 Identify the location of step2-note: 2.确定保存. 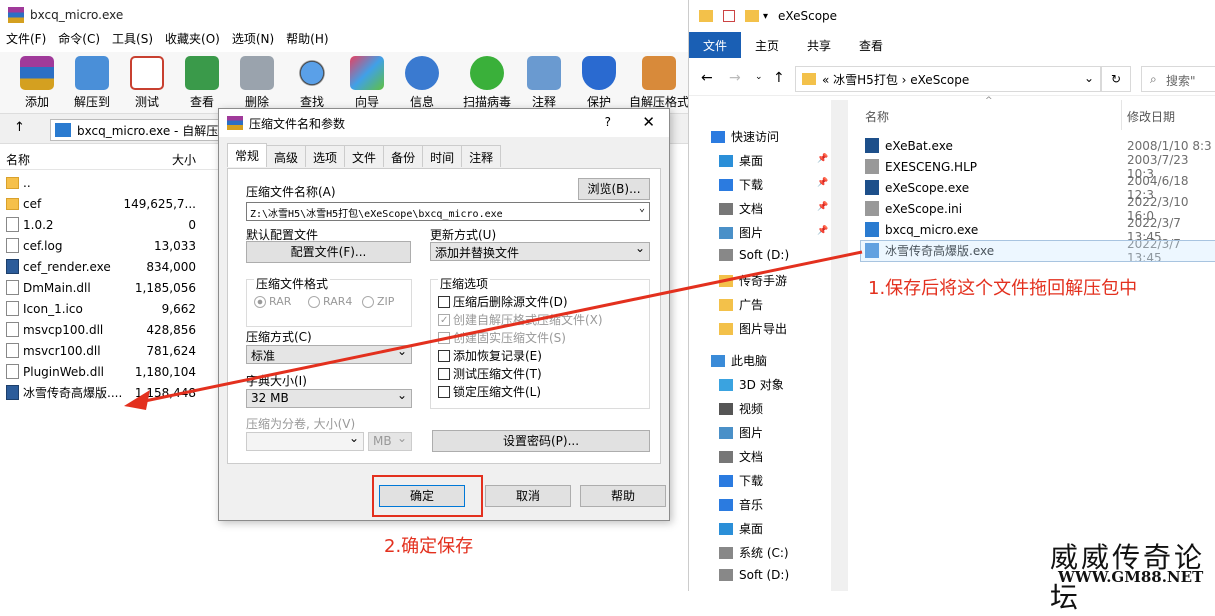
(429, 546).